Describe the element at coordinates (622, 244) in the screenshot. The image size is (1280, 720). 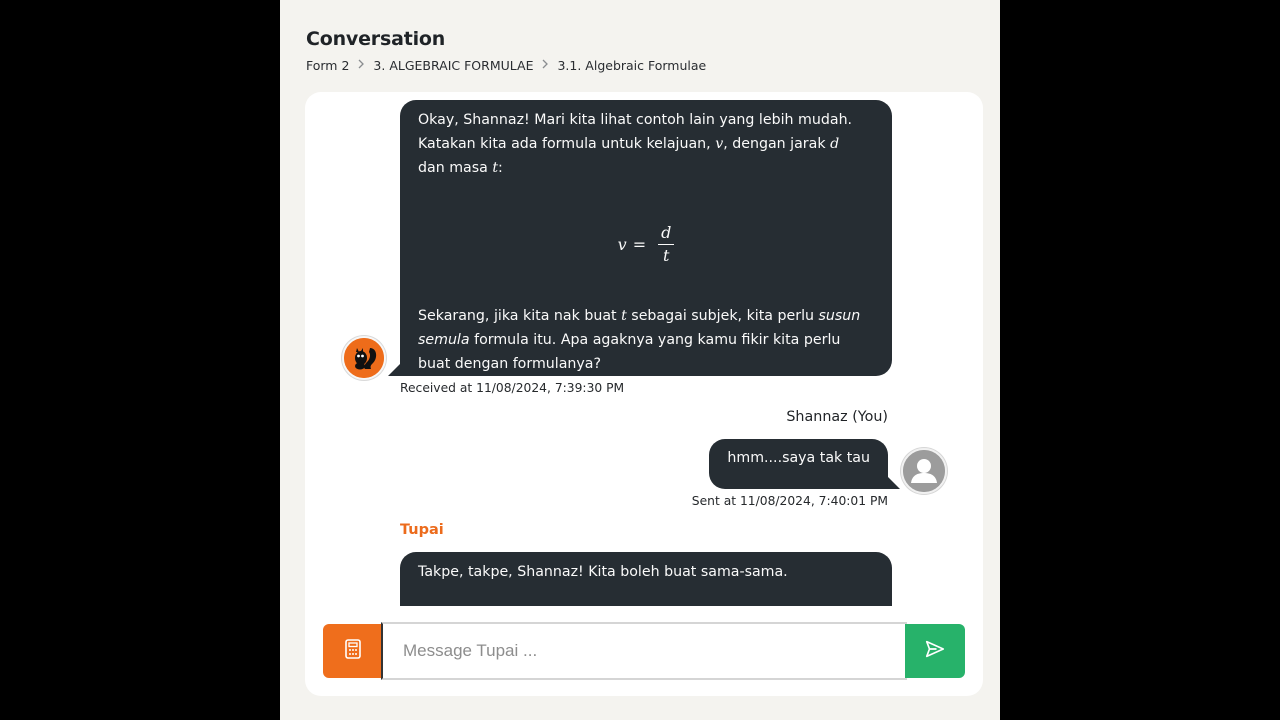
I see `formula-lhs: v` at that location.